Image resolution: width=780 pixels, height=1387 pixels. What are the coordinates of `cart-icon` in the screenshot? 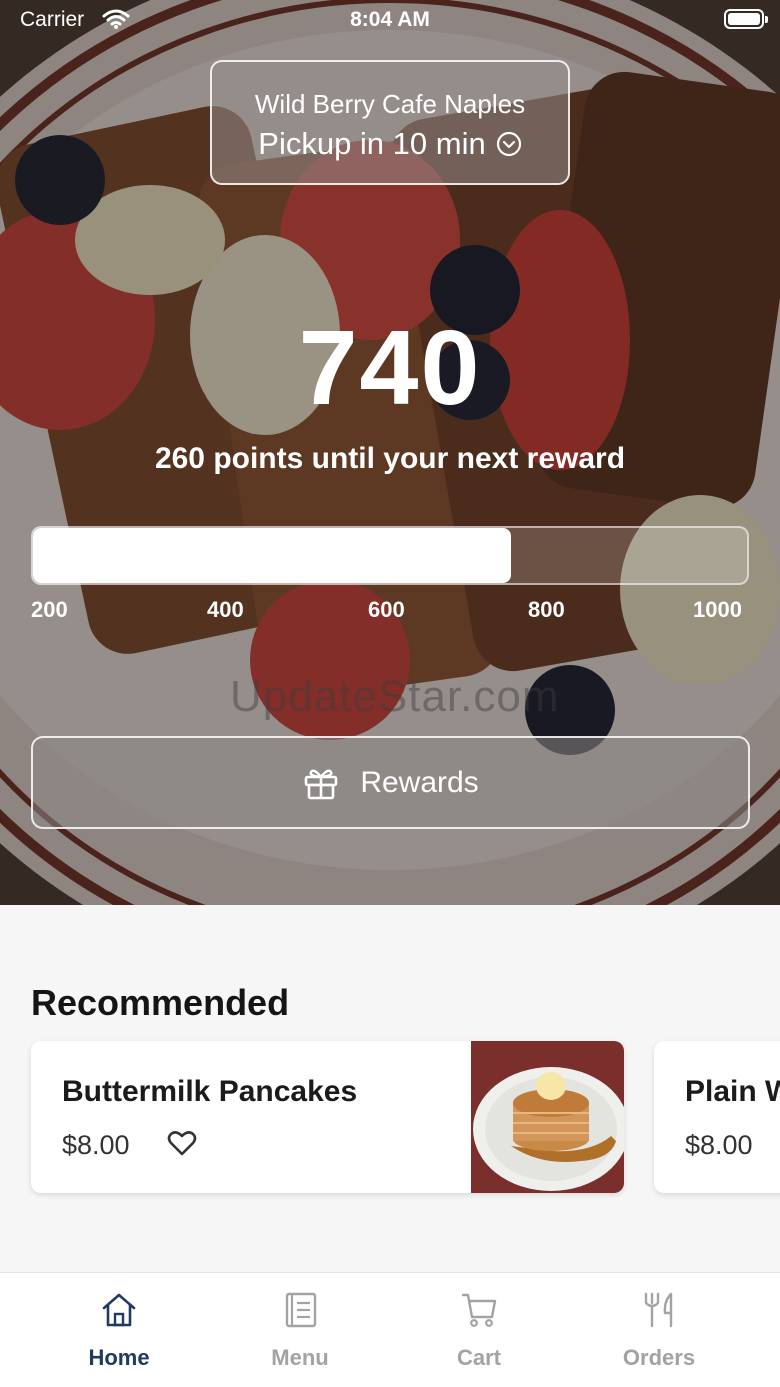 It's located at (479, 1310).